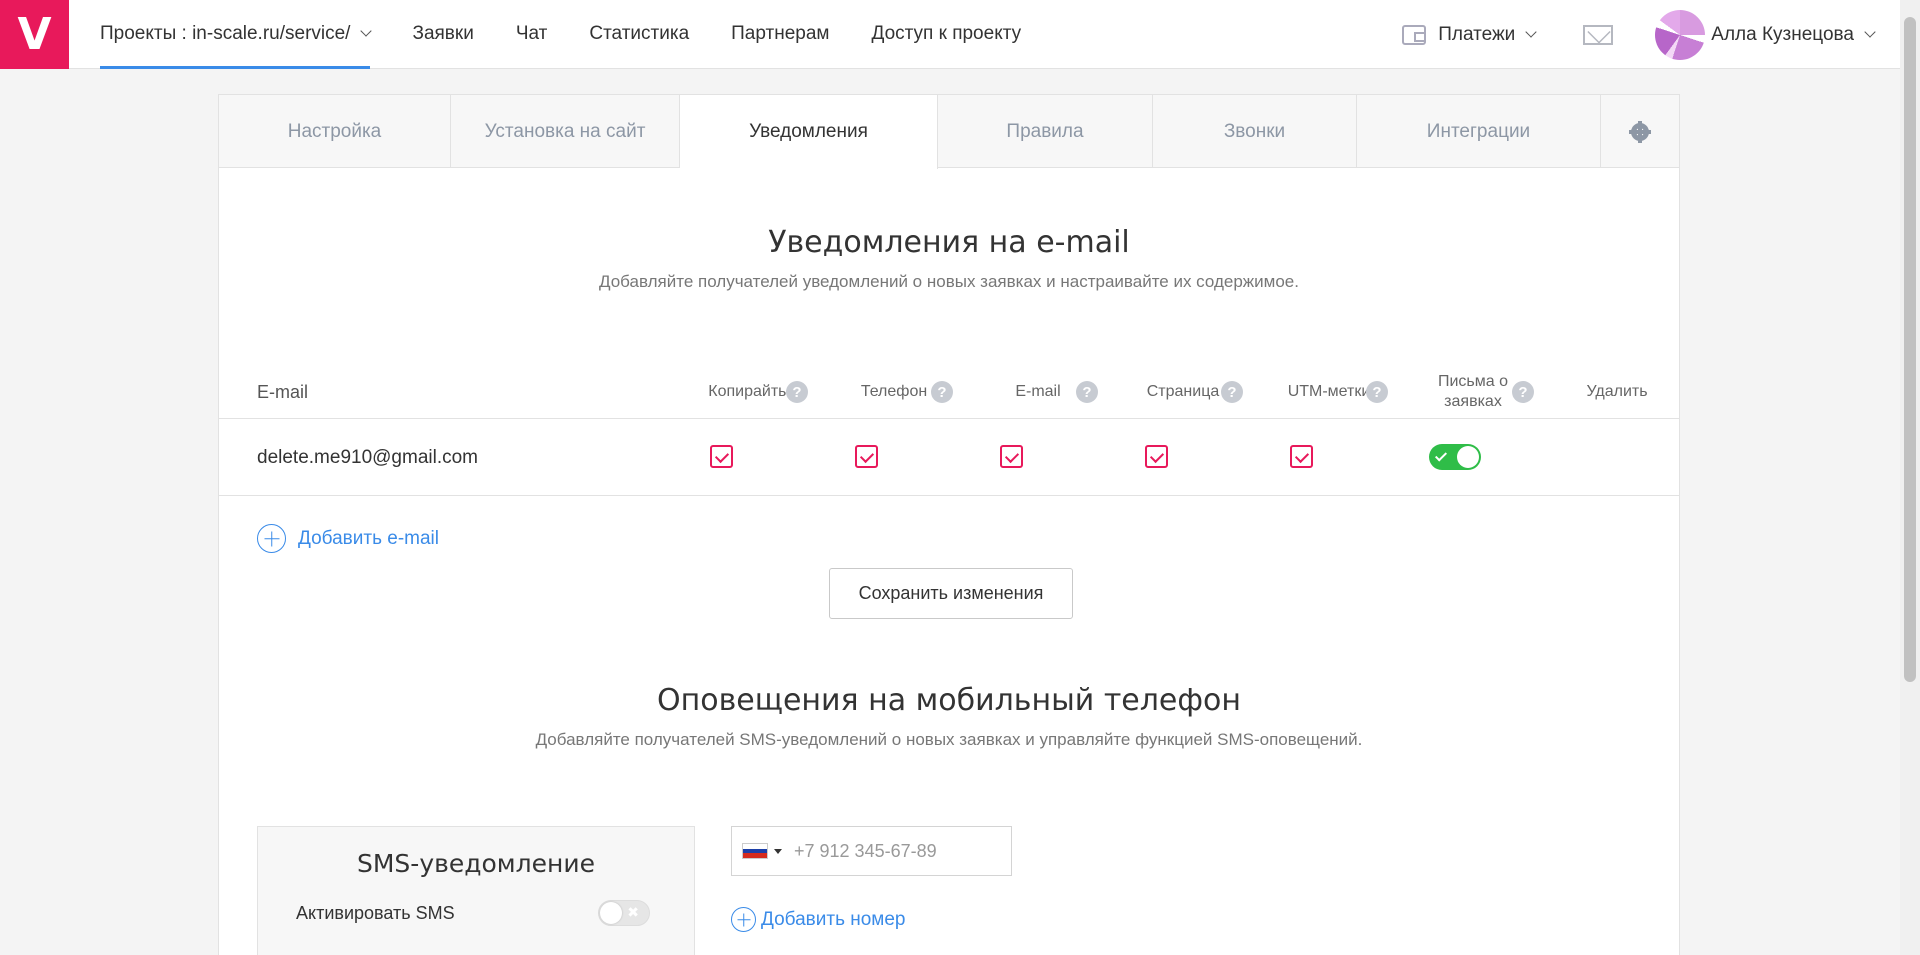 Image resolution: width=1920 pixels, height=955 pixels. Describe the element at coordinates (866, 456) in the screenshot. I see `checkbox-phone` at that location.